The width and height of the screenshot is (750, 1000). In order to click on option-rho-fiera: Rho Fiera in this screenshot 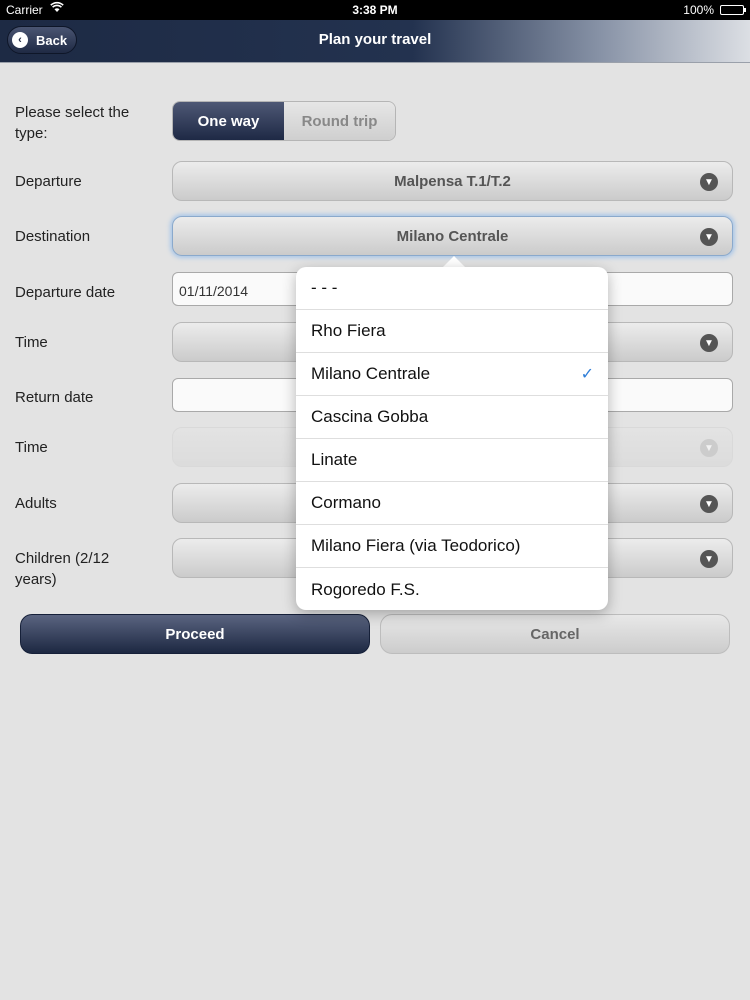, I will do `click(452, 331)`.